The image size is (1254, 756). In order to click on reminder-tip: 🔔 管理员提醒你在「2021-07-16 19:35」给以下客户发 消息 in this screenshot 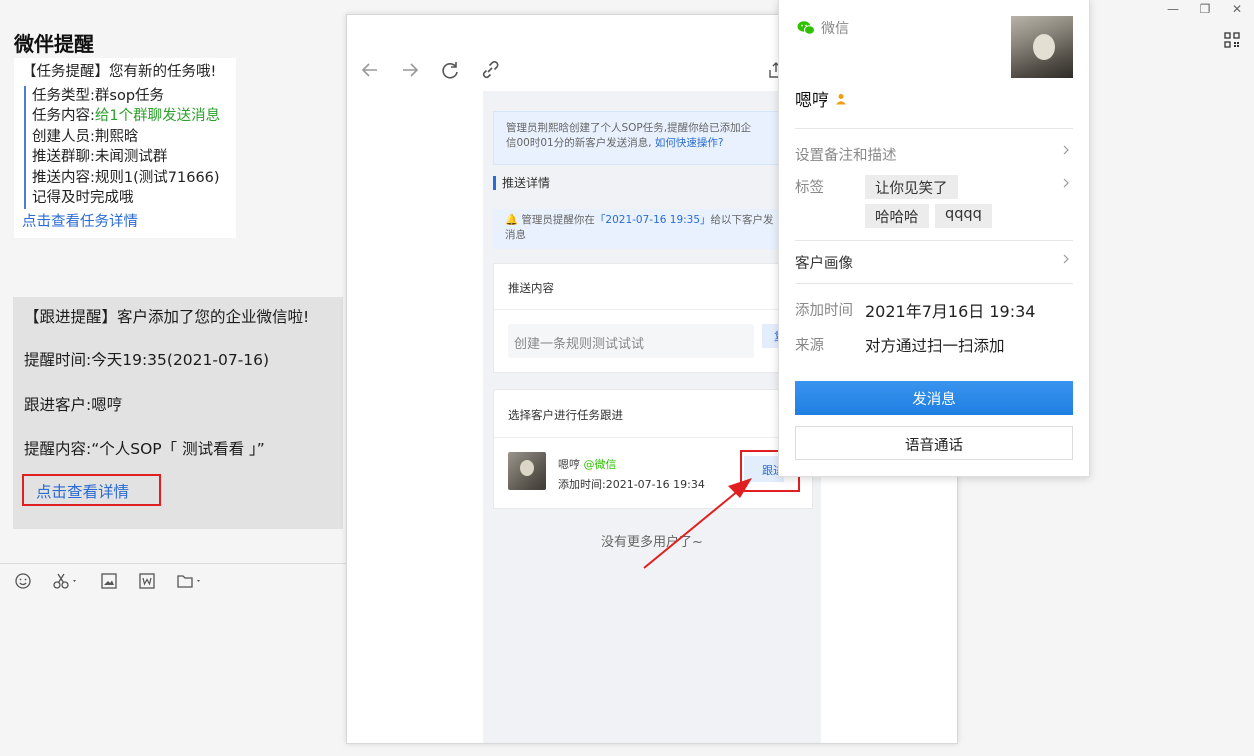, I will do `click(652, 229)`.